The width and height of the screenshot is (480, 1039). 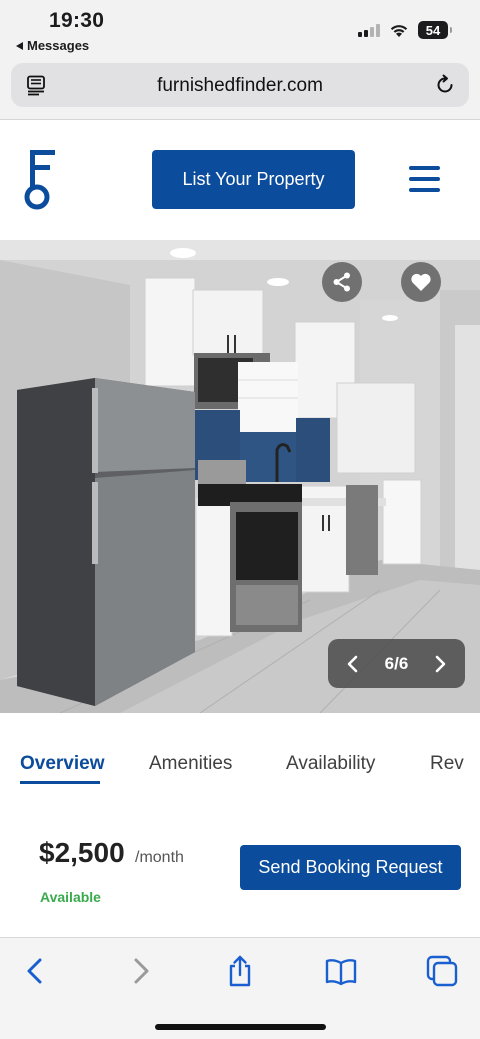 What do you see at coordinates (424, 179) in the screenshot?
I see `hamburger-menu-icon` at bounding box center [424, 179].